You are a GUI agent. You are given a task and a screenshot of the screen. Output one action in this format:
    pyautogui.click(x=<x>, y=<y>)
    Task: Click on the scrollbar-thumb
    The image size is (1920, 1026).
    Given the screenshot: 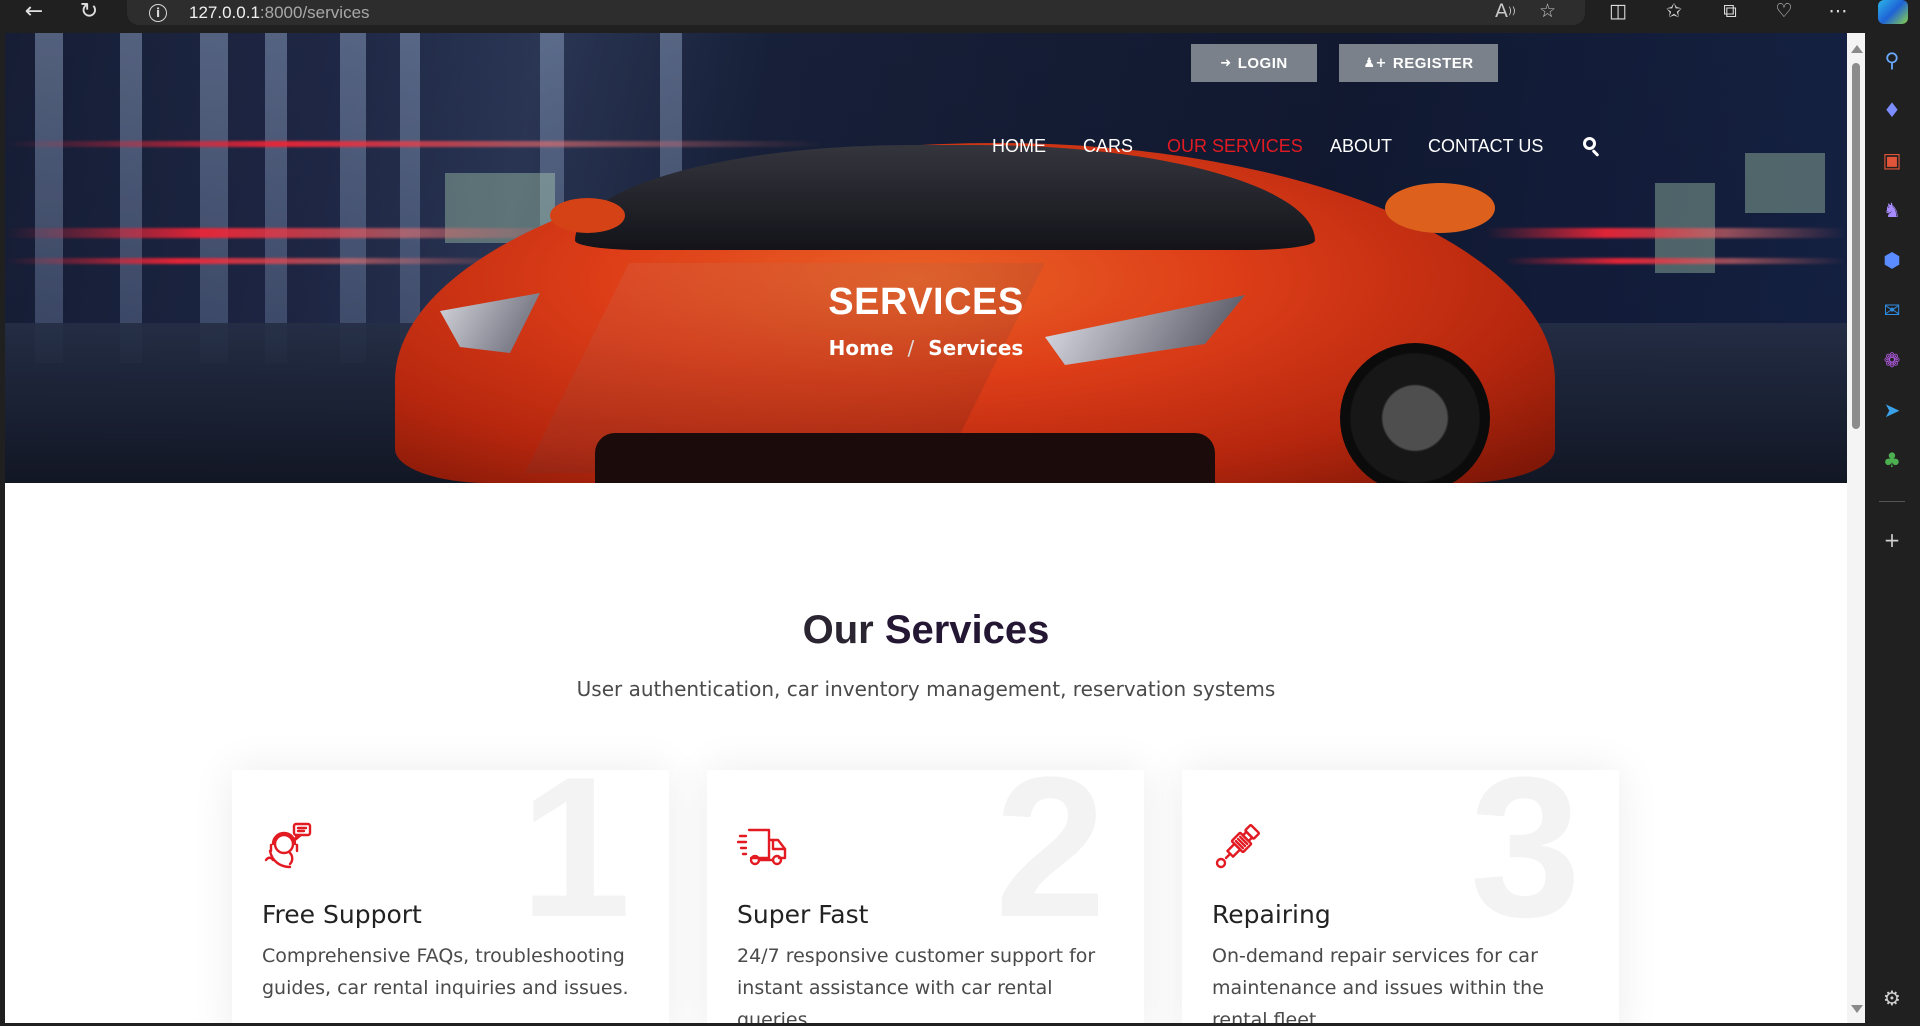 What is the action you would take?
    pyautogui.click(x=1856, y=246)
    